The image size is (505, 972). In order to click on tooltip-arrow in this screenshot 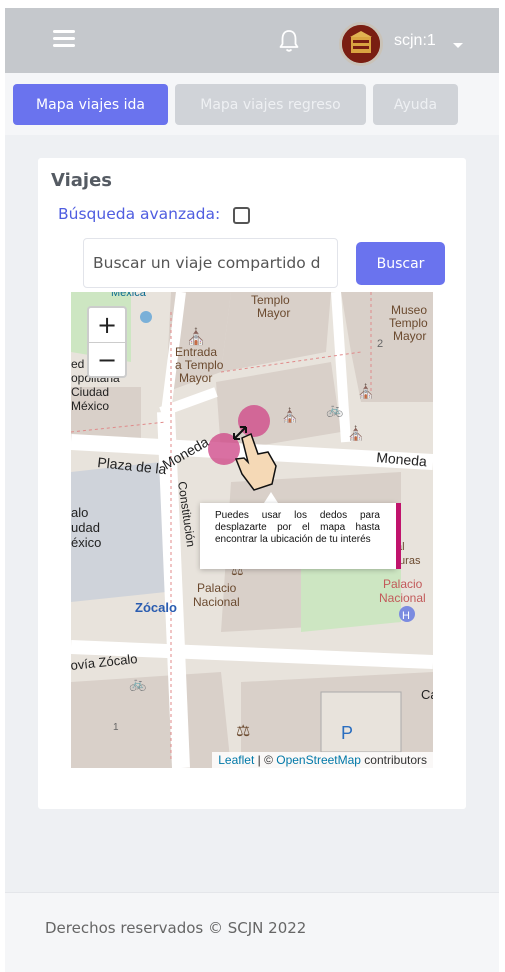, I will do `click(271, 497)`.